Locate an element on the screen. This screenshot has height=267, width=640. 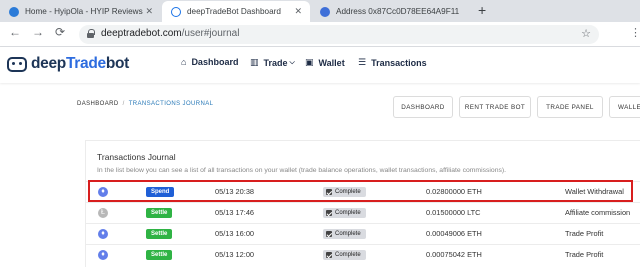
nav-label: Dashboard is located at coordinates (215, 62).